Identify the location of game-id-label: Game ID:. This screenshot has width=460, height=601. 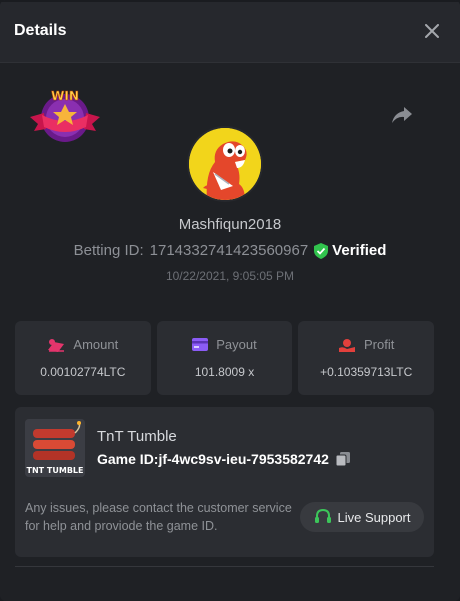
(128, 459).